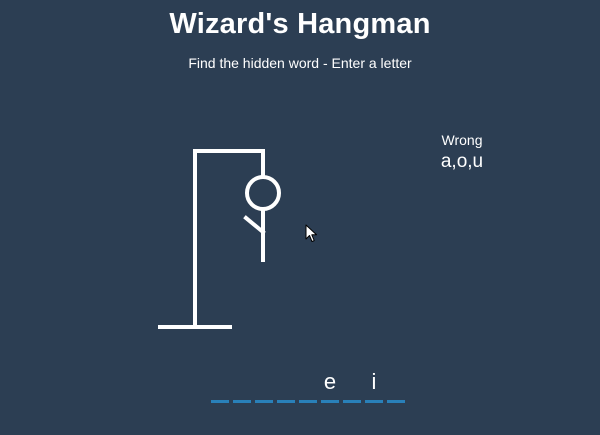  I want to click on wrong-guesses-panel: Wrong a,o,u, so click(462, 152).